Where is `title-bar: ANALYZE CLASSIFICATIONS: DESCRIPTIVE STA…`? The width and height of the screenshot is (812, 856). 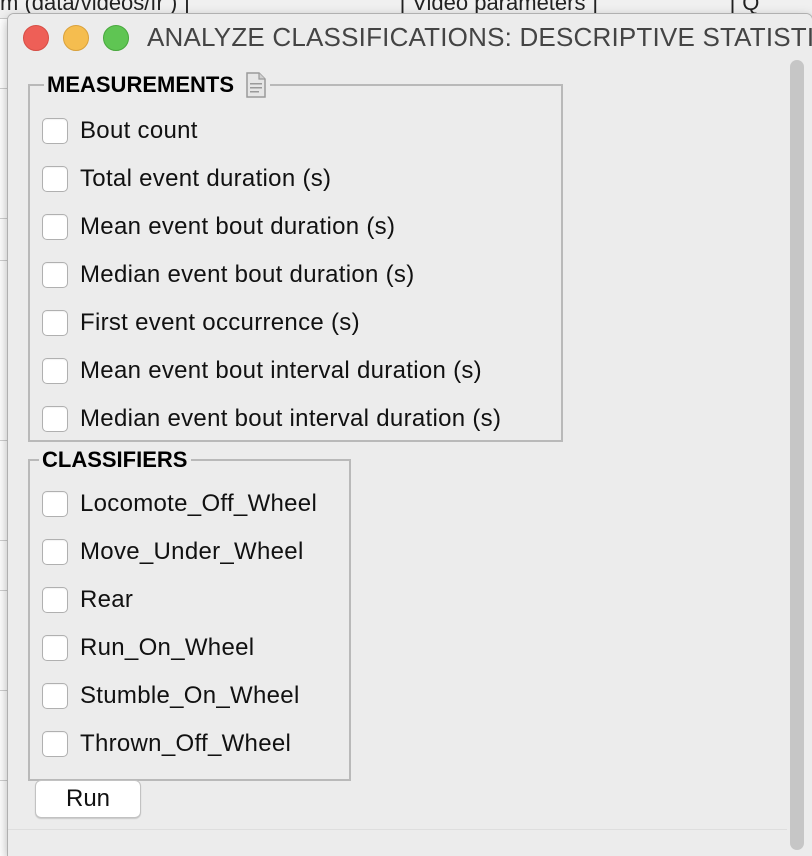
title-bar: ANALYZE CLASSIFICATIONS: DESCRIPTIVE STA… is located at coordinates (410, 36).